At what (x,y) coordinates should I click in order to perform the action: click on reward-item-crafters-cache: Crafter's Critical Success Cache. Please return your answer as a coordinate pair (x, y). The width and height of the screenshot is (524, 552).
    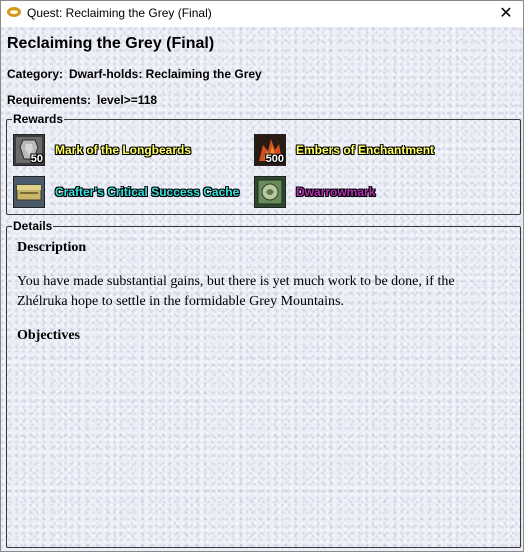
    Looking at the image, I should click on (133, 193).